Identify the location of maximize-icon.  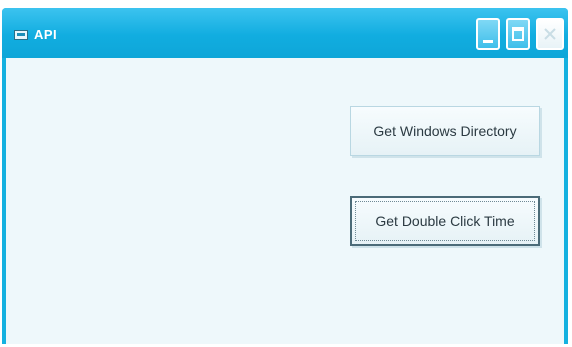
(518, 34).